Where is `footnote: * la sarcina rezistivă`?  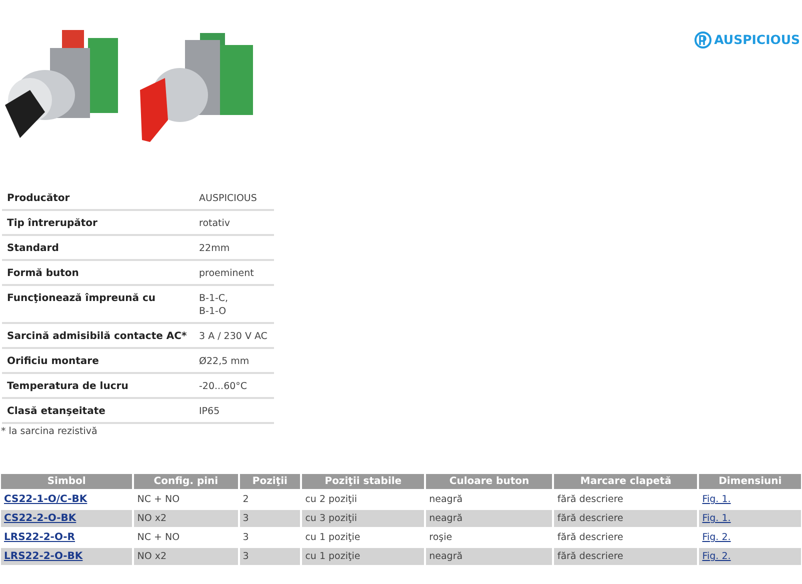 footnote: * la sarcina rezistivă is located at coordinates (49, 431).